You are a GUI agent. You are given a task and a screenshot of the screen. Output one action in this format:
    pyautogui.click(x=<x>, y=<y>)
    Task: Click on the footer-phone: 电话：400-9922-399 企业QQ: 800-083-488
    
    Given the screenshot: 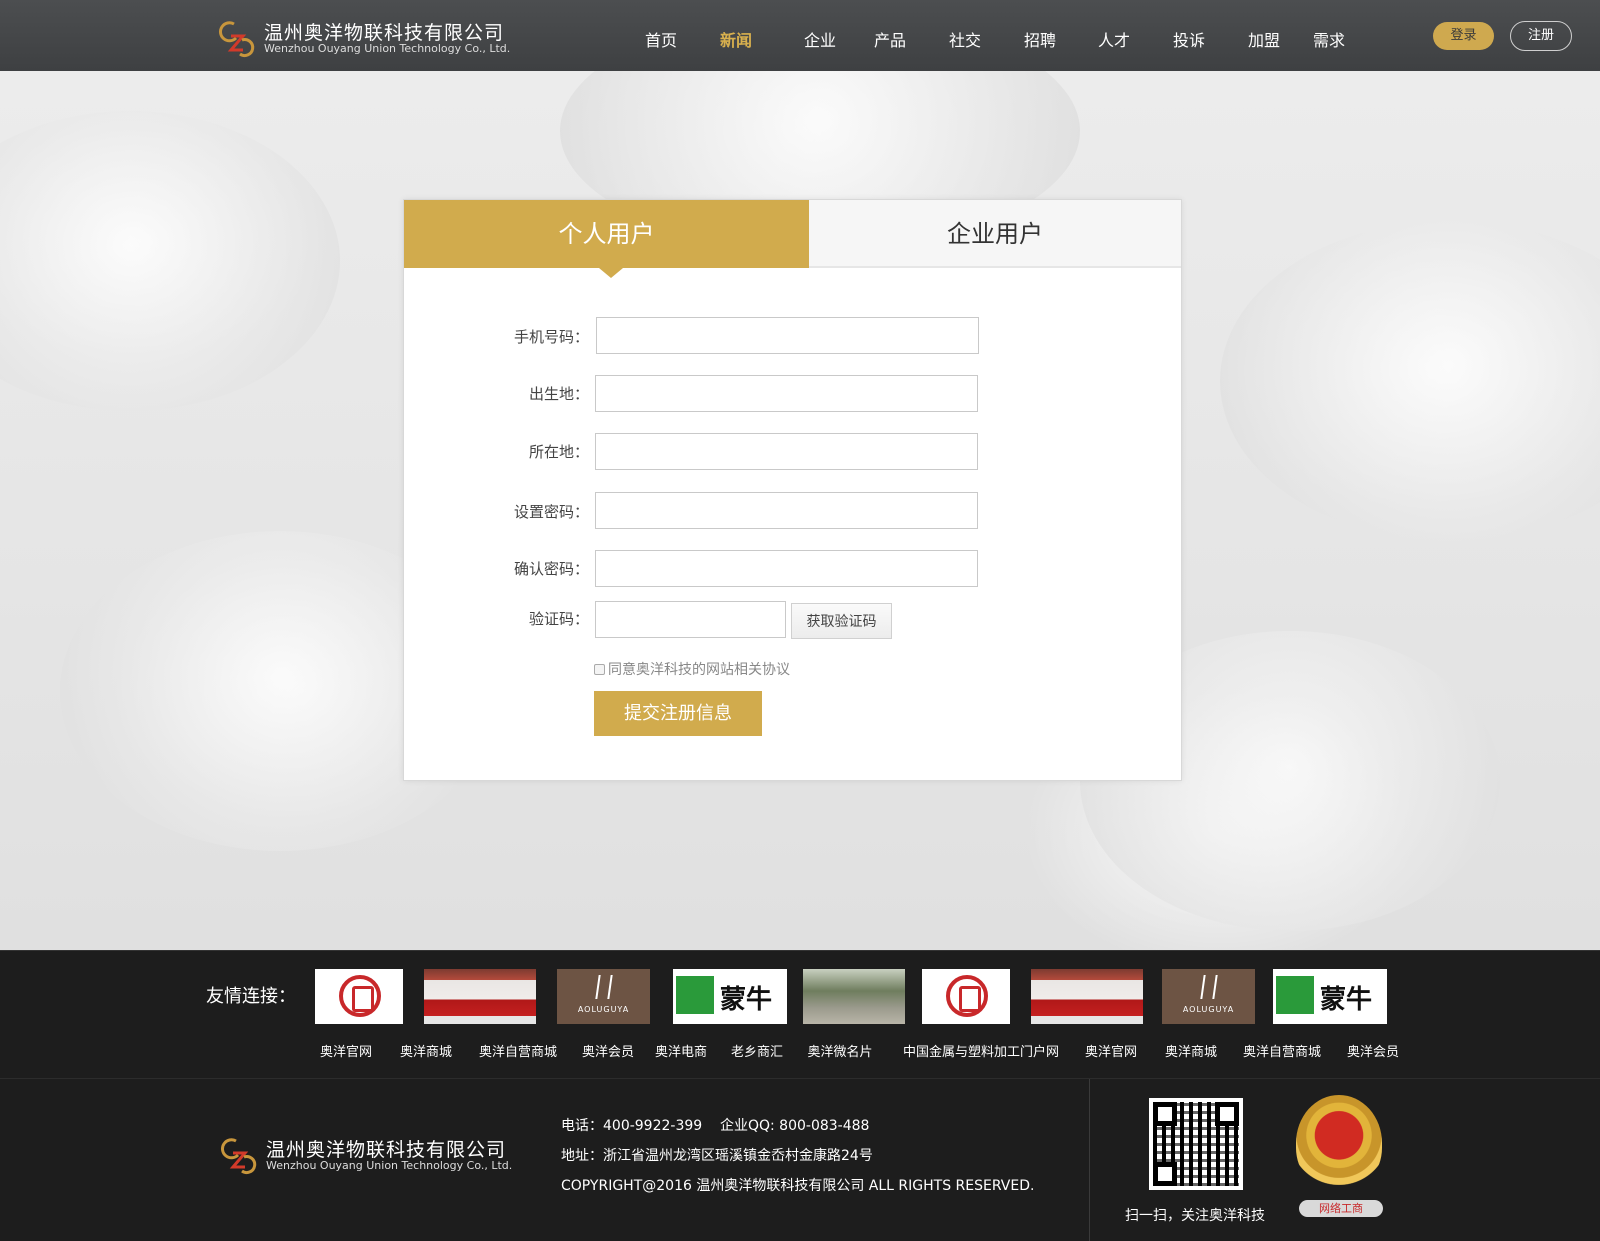 What is the action you would take?
    pyautogui.click(x=715, y=1126)
    